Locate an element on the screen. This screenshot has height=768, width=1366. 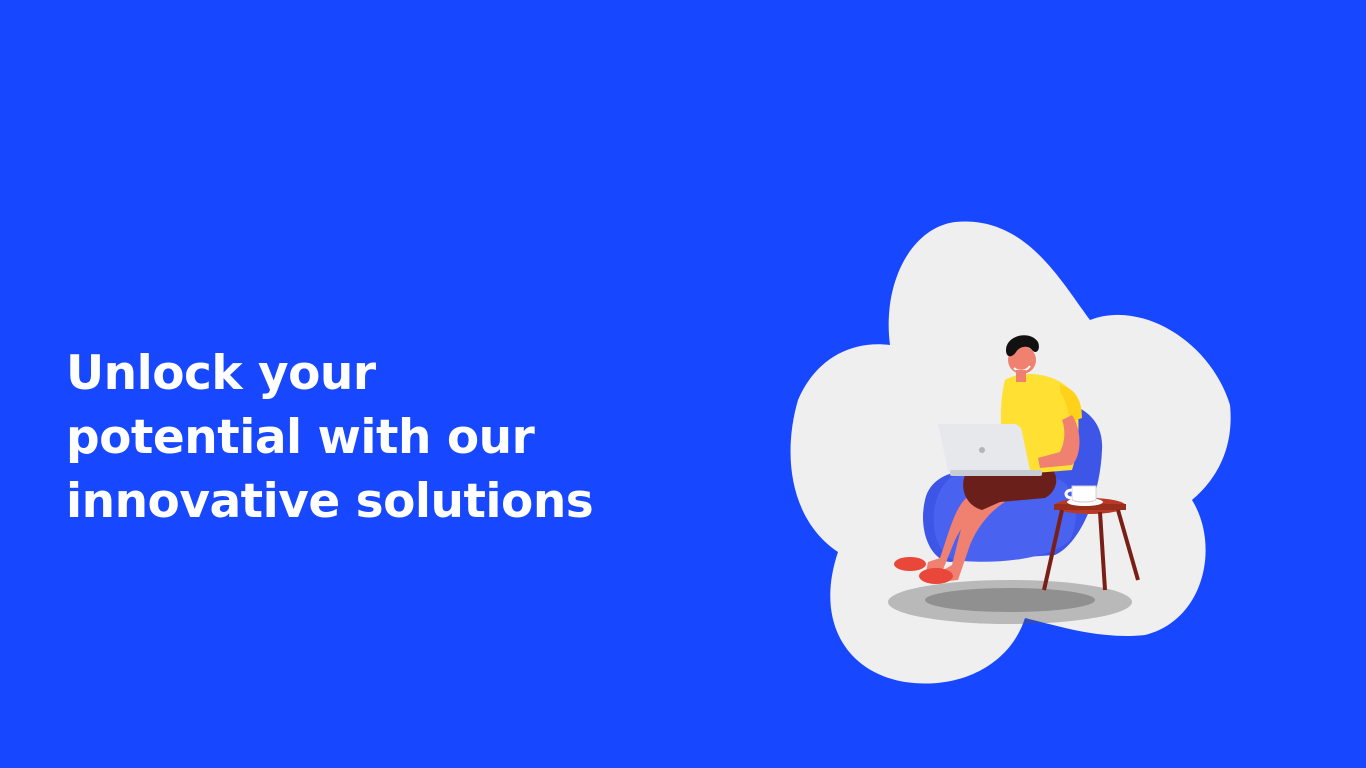
headline-line-3: innovative solutions is located at coordinates (330, 501).